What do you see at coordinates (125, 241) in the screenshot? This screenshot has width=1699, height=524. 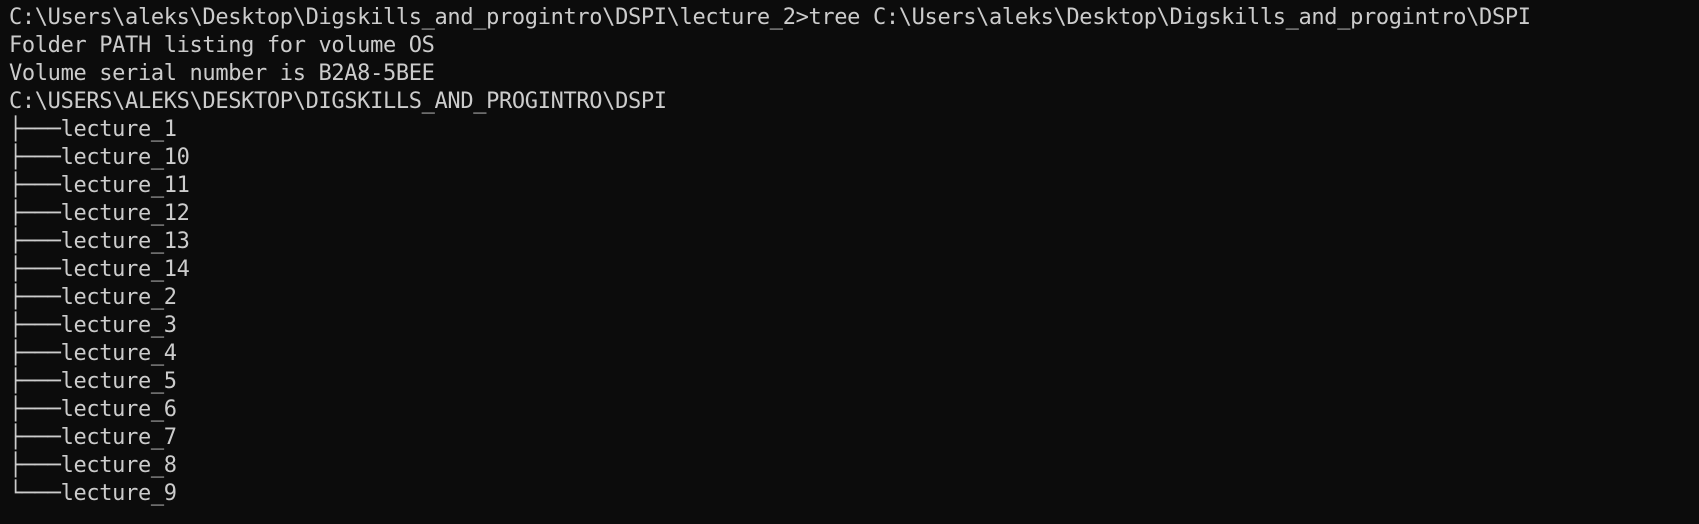 I see `folder-name: lecture_13` at bounding box center [125, 241].